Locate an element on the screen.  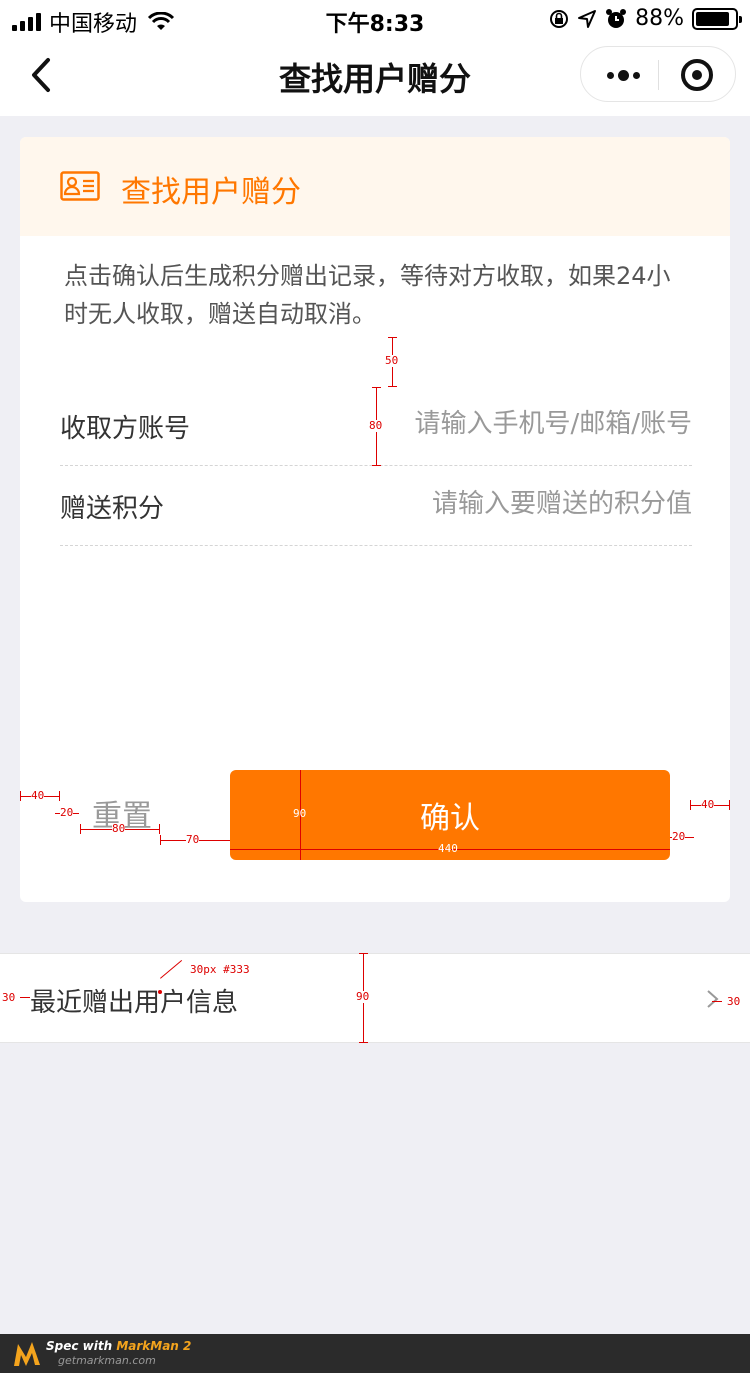
points-row: 赠送积分 is located at coordinates (376, 506).